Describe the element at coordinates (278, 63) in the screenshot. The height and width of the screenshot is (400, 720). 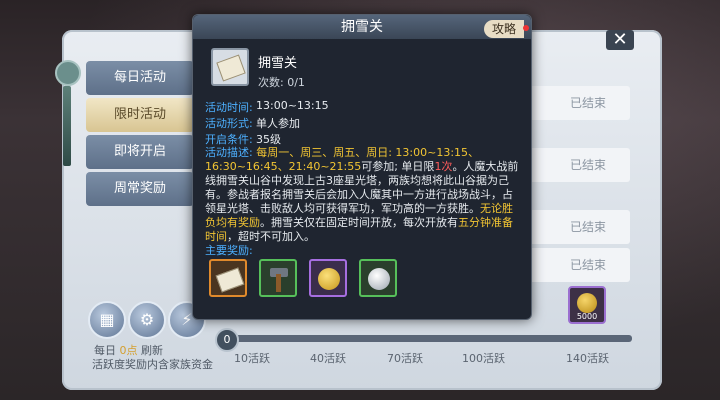
I see `activity-name: 拥雪关` at that location.